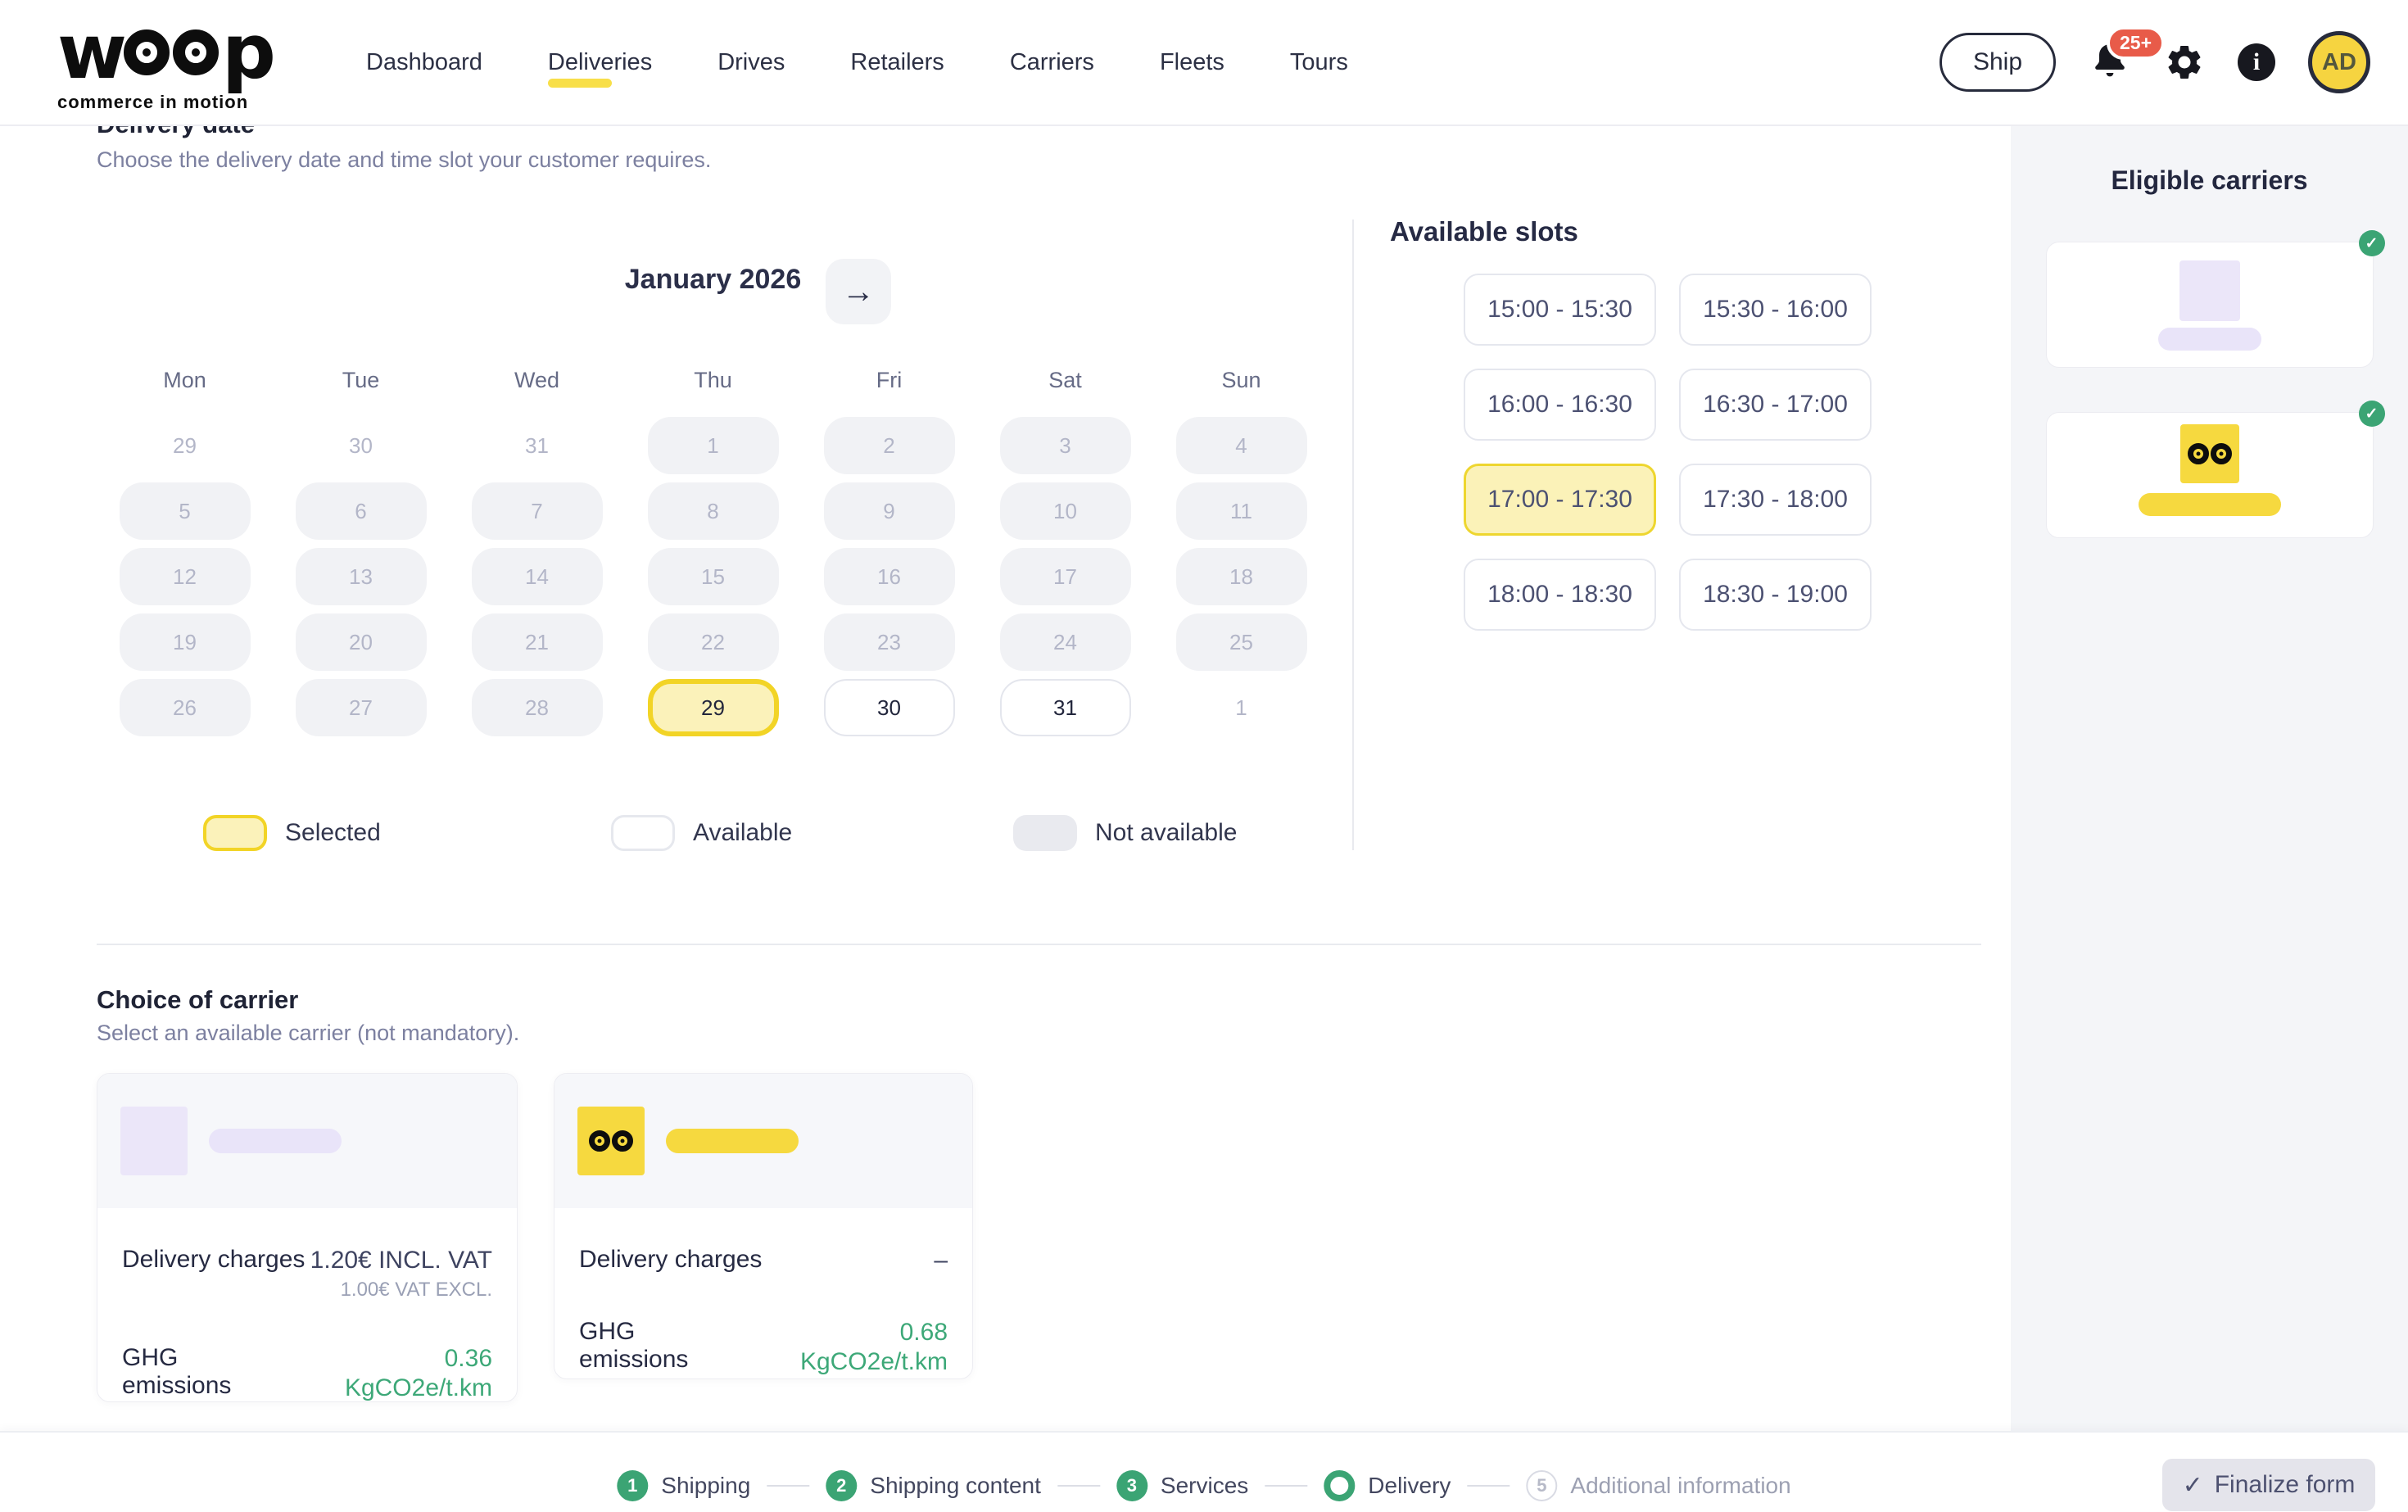  I want to click on legend-label: Available, so click(743, 832).